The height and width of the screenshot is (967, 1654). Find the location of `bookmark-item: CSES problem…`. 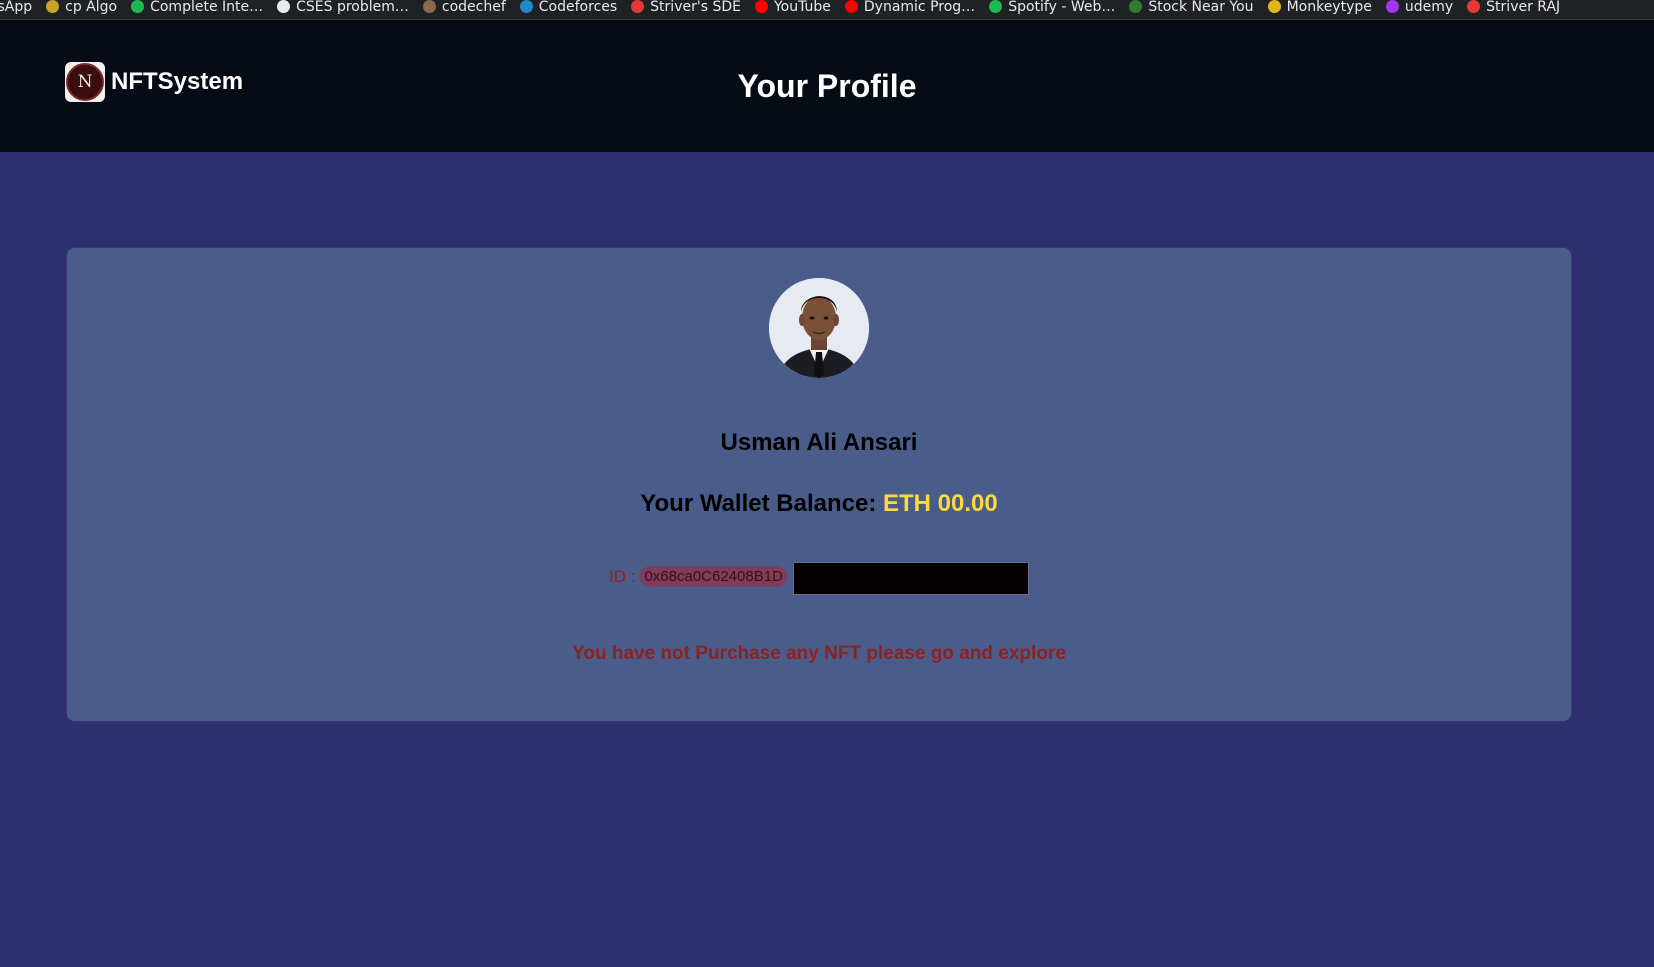

bookmark-item: CSES problem… is located at coordinates (336, 8).